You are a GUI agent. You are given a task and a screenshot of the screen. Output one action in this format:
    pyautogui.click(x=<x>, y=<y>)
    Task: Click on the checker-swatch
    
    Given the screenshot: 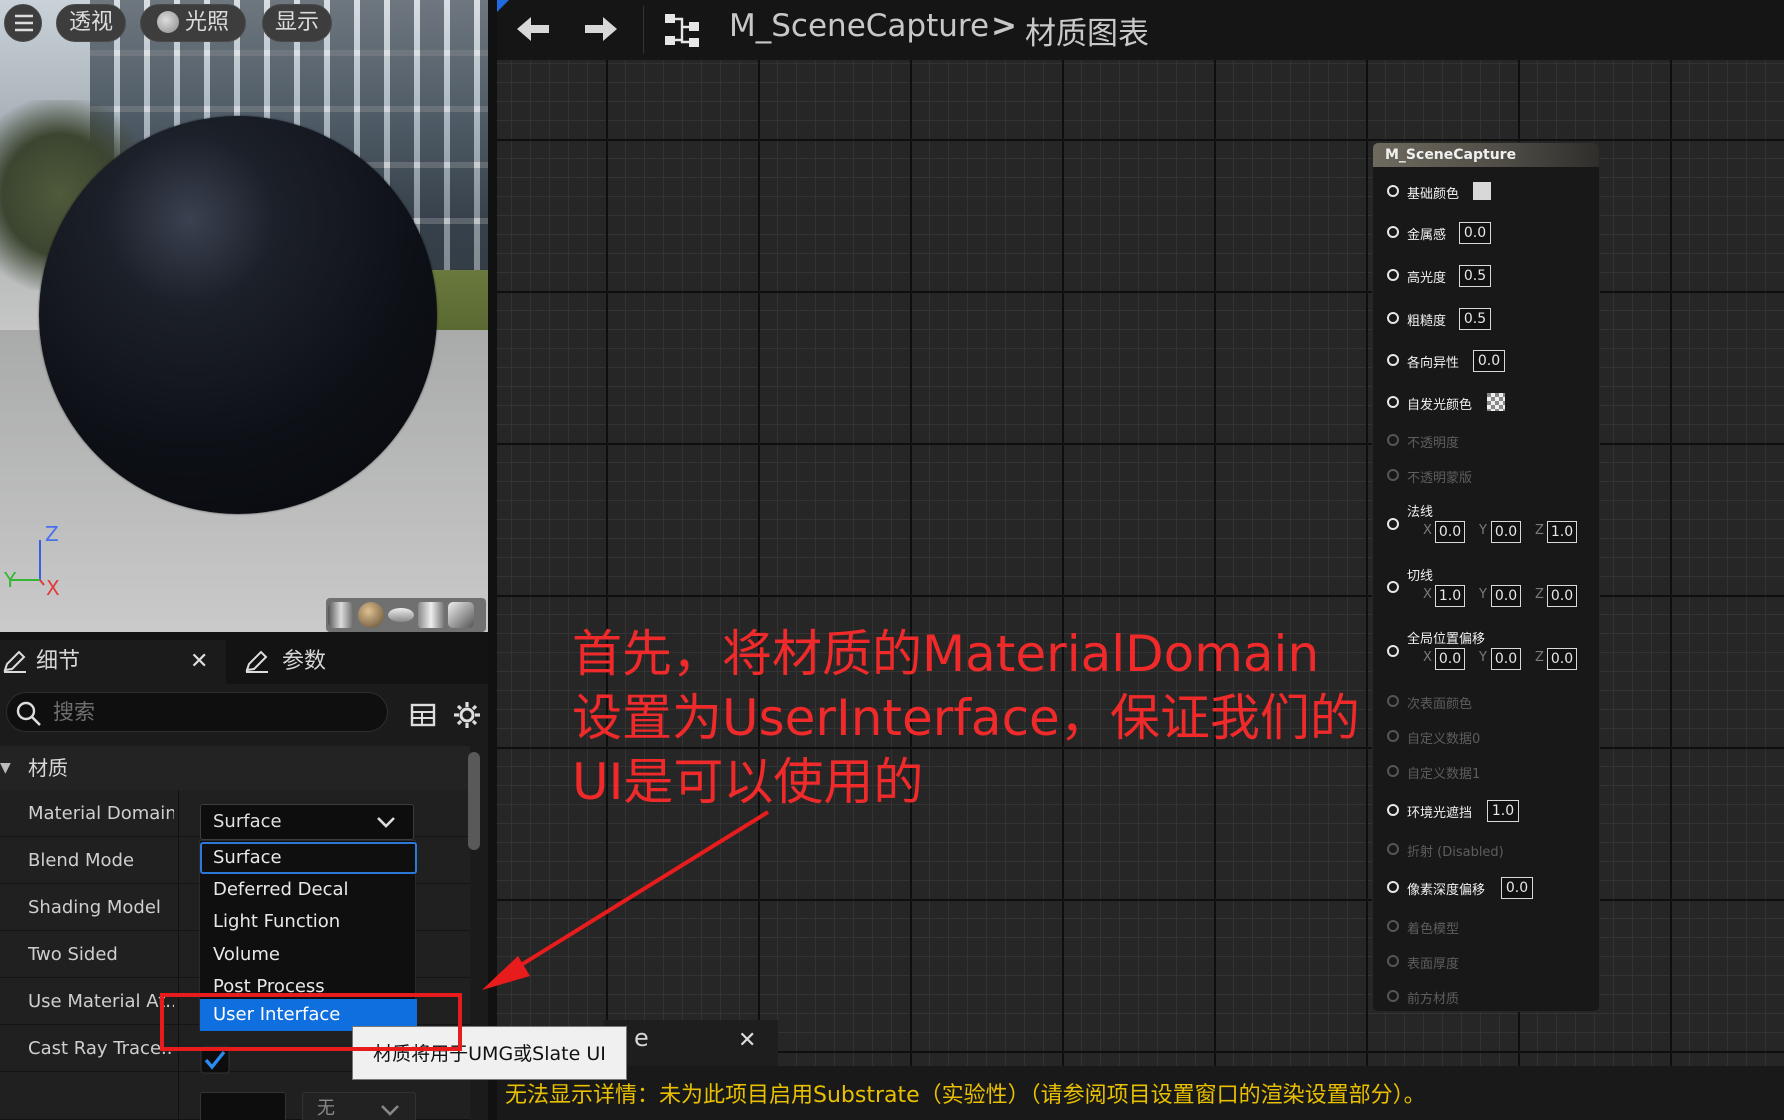 What is the action you would take?
    pyautogui.click(x=1496, y=402)
    